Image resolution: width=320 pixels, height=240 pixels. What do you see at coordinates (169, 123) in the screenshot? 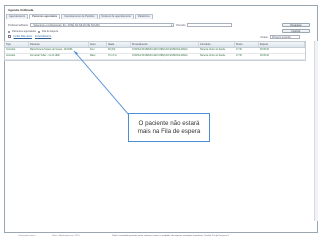
I see `callout-line-1: O paciente não estará` at bounding box center [169, 123].